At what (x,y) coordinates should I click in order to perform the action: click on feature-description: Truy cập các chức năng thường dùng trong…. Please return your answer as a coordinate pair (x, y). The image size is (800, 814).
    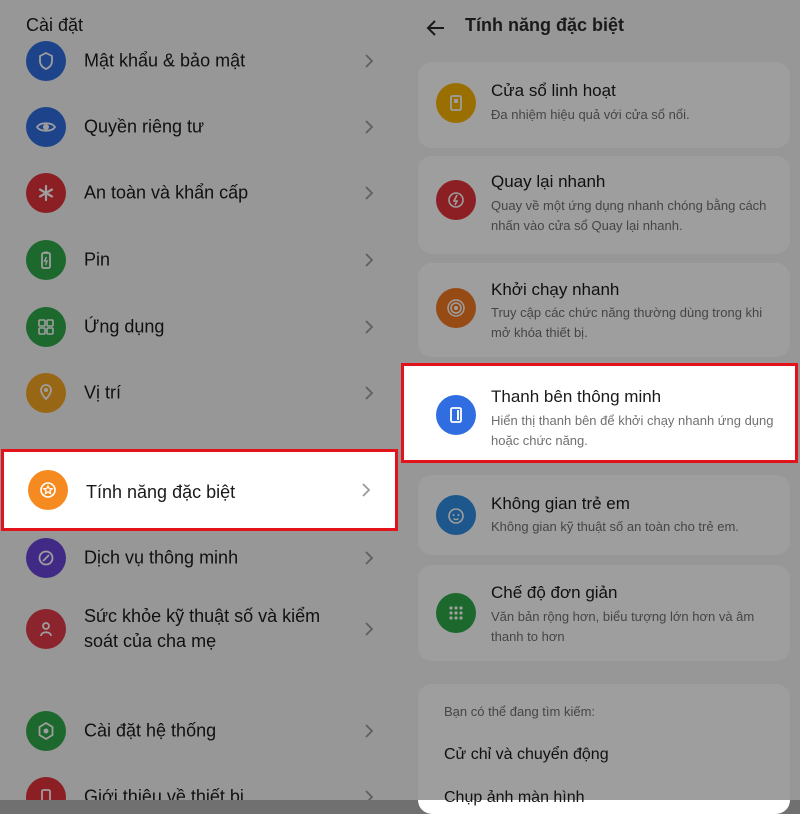
    Looking at the image, I should click on (627, 322).